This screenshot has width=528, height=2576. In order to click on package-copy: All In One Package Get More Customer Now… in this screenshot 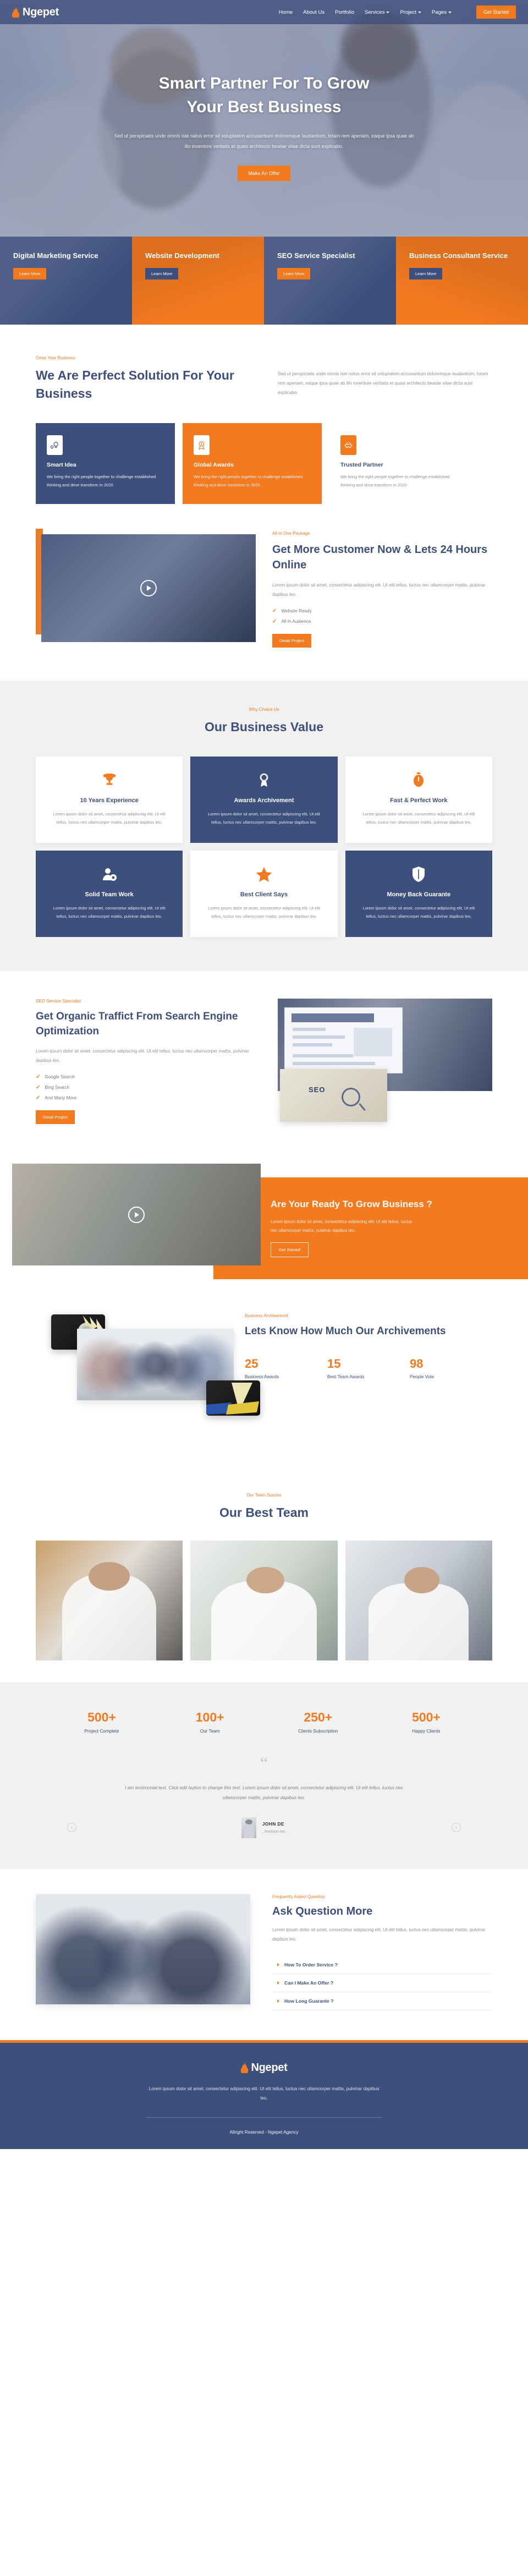, I will do `click(382, 589)`.